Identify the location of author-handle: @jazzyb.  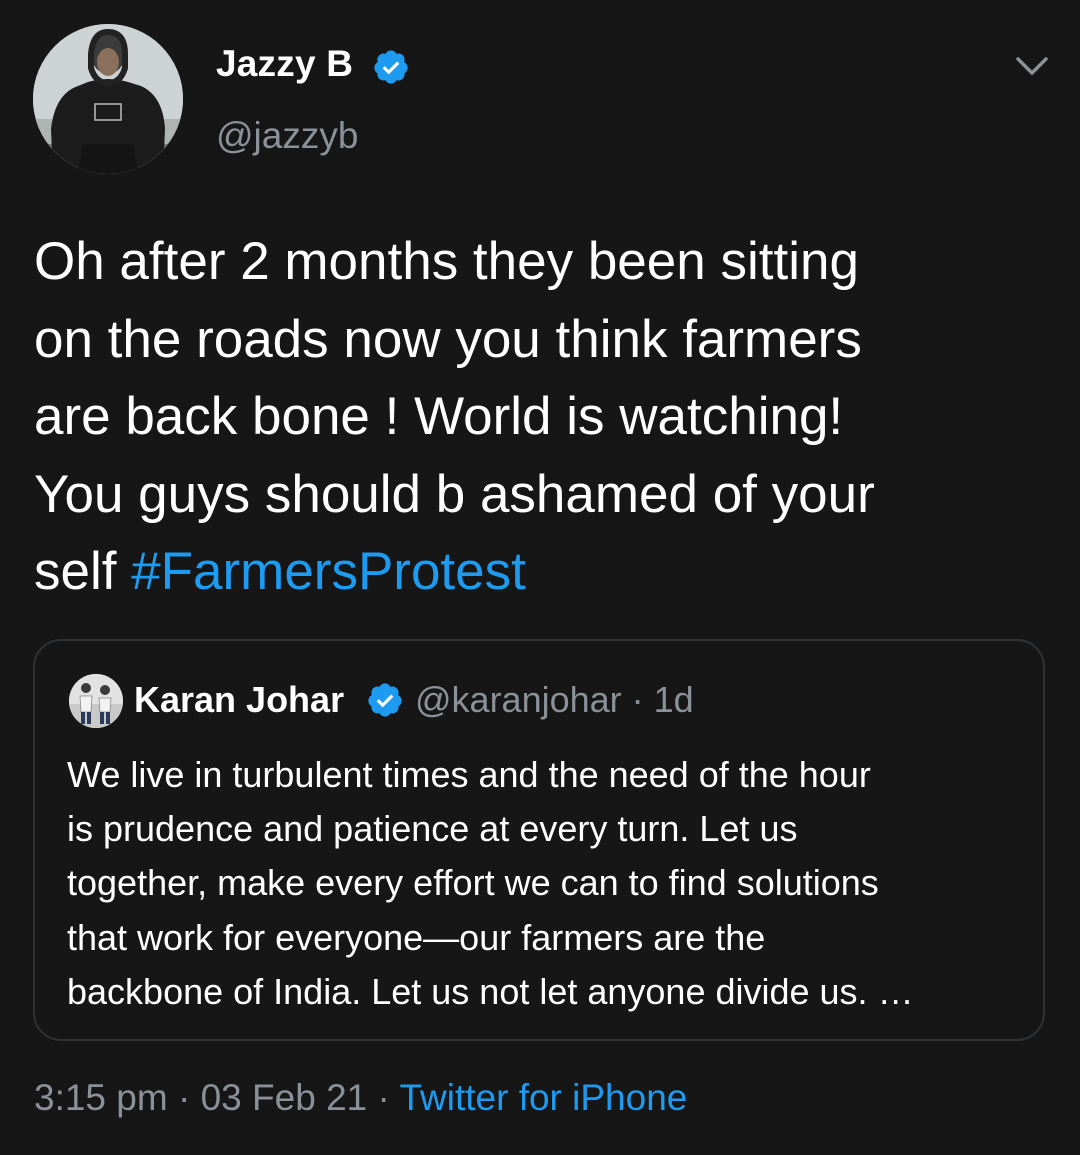
(287, 136).